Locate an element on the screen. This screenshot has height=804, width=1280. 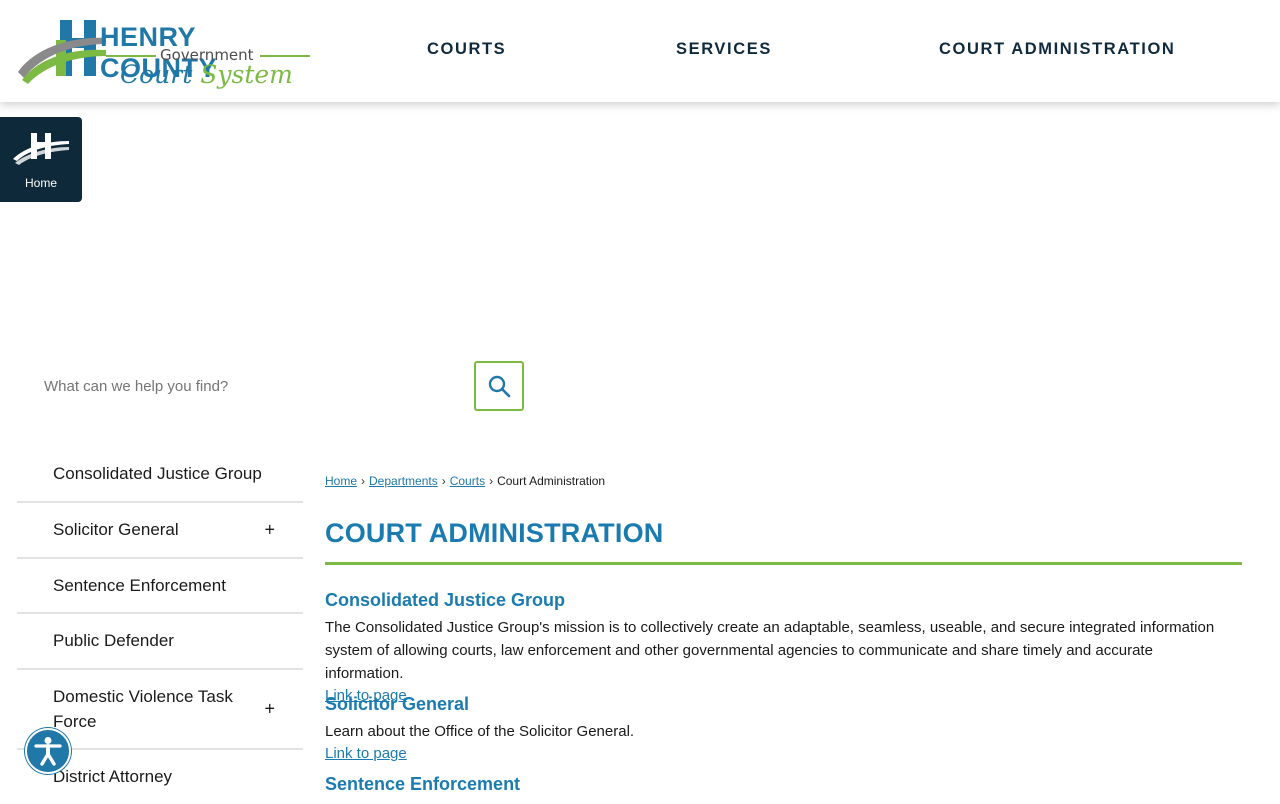
search-button is located at coordinates (499, 386).